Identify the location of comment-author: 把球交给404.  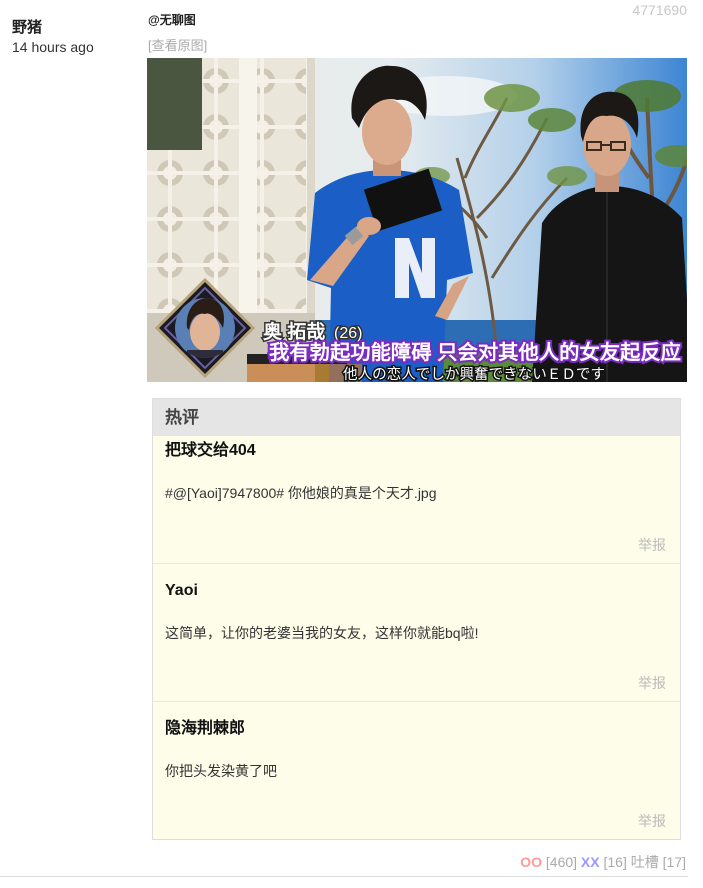
(210, 450).